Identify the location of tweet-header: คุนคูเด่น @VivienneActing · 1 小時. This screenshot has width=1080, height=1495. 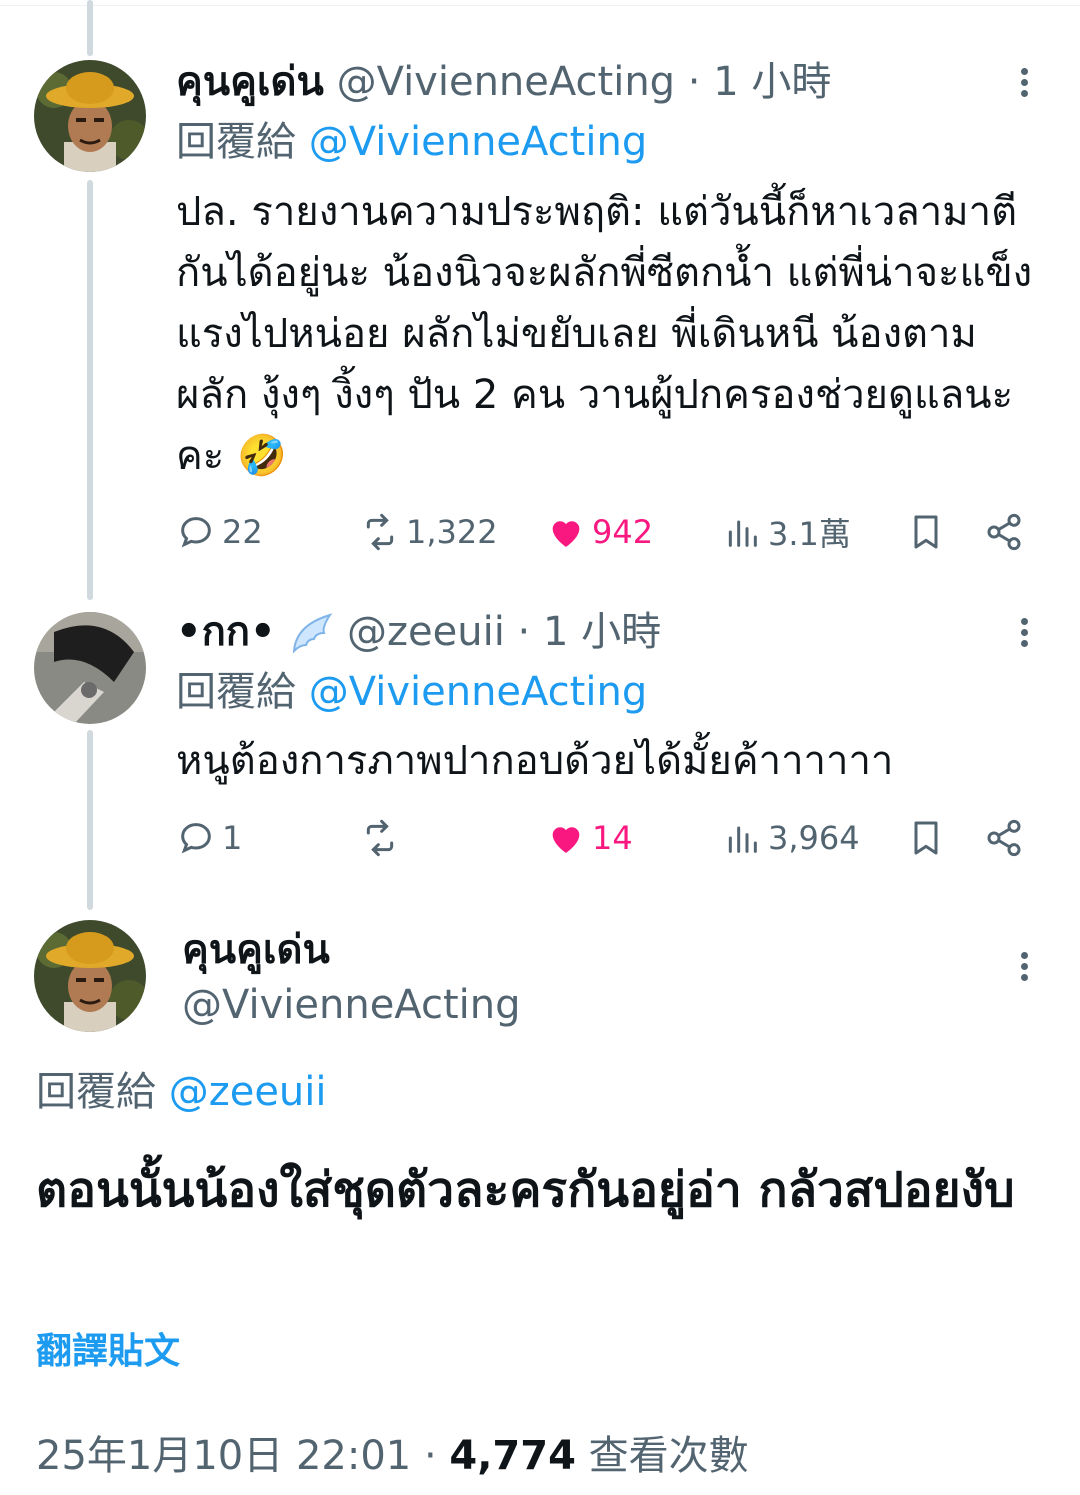
(503, 82).